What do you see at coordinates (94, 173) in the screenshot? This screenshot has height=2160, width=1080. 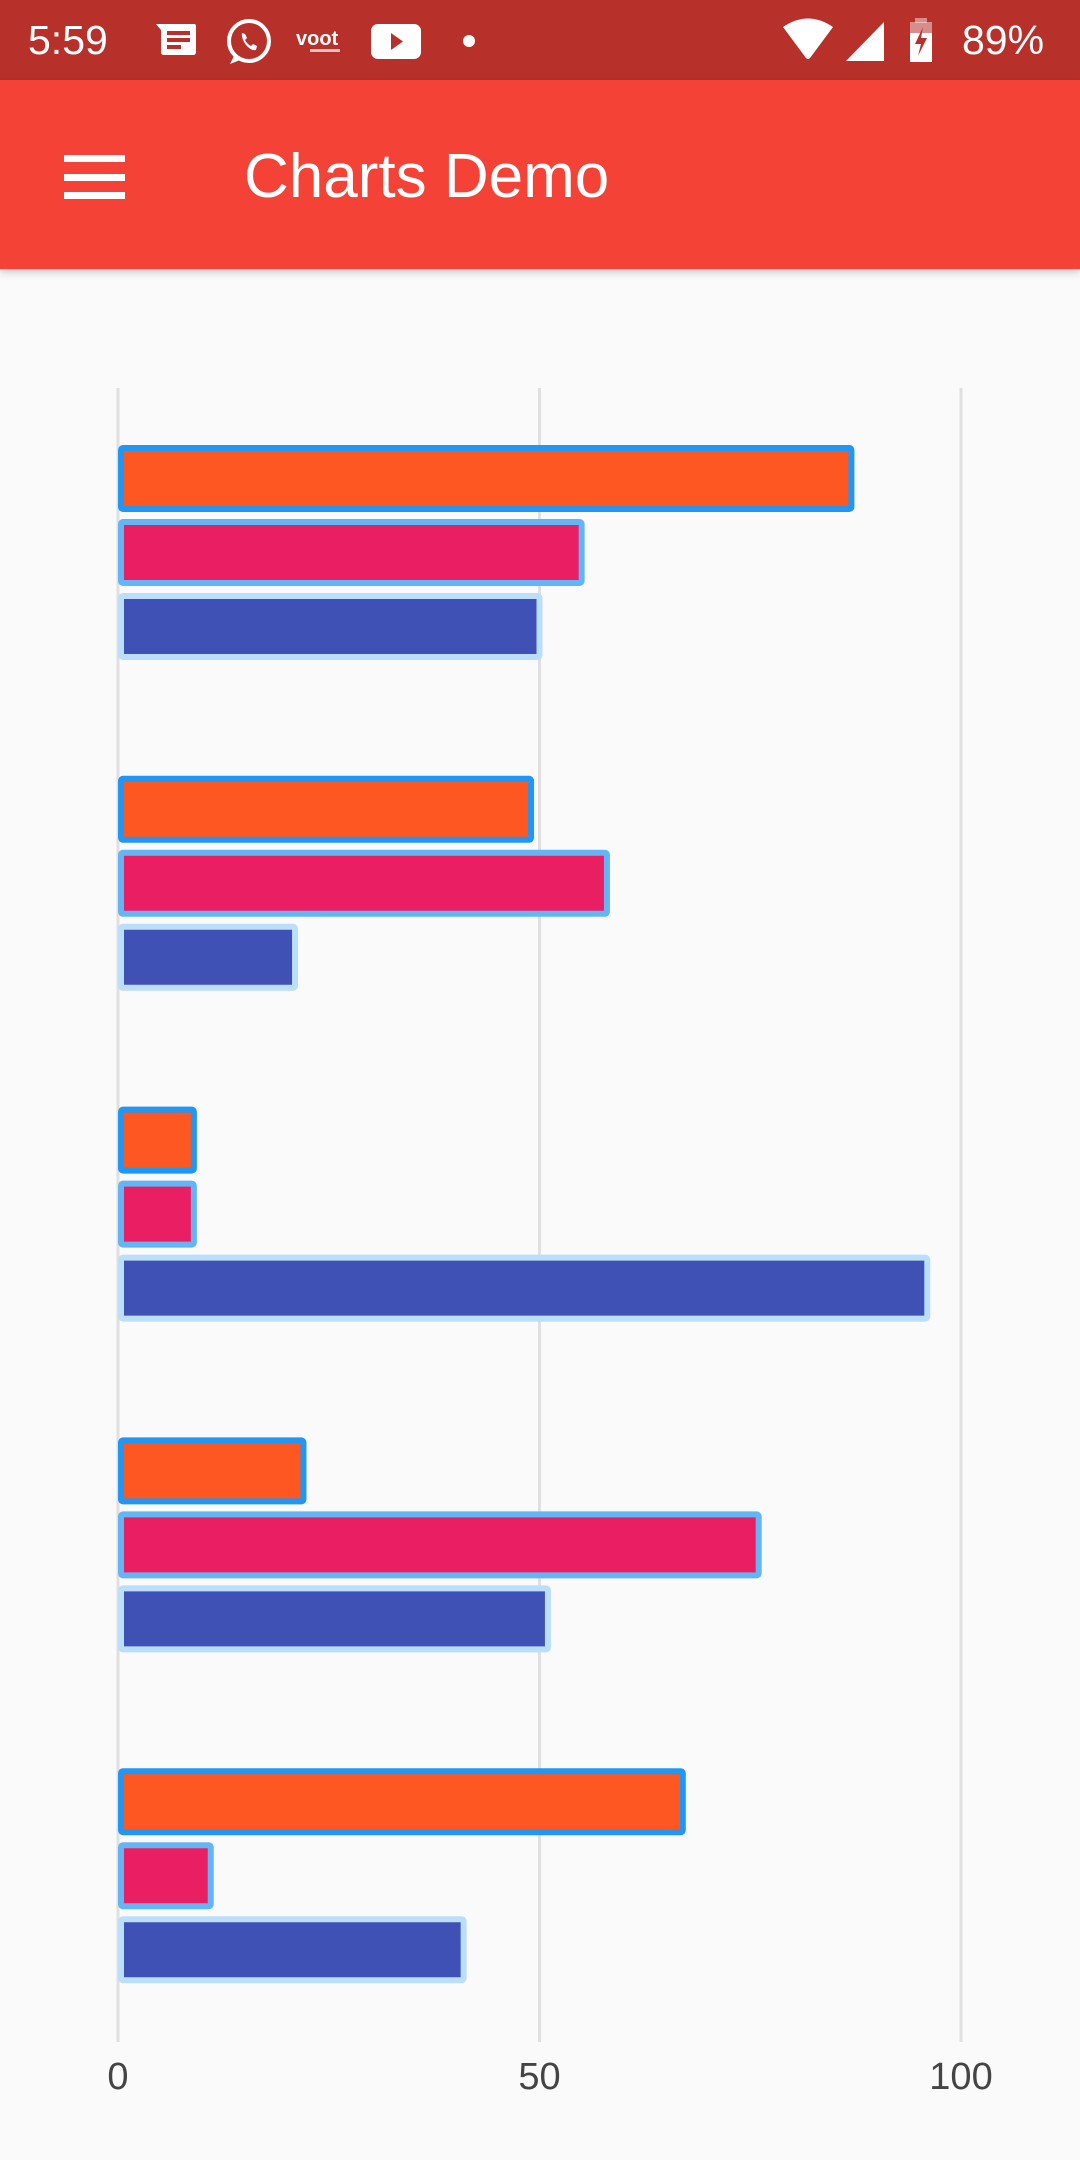 I see `menu-button` at bounding box center [94, 173].